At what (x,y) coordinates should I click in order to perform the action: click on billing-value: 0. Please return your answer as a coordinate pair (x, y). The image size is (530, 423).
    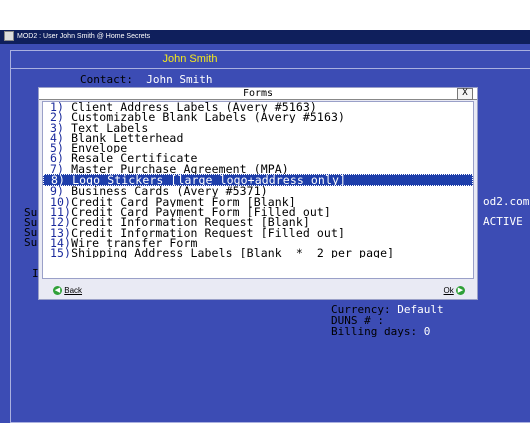
    Looking at the image, I should click on (427, 331).